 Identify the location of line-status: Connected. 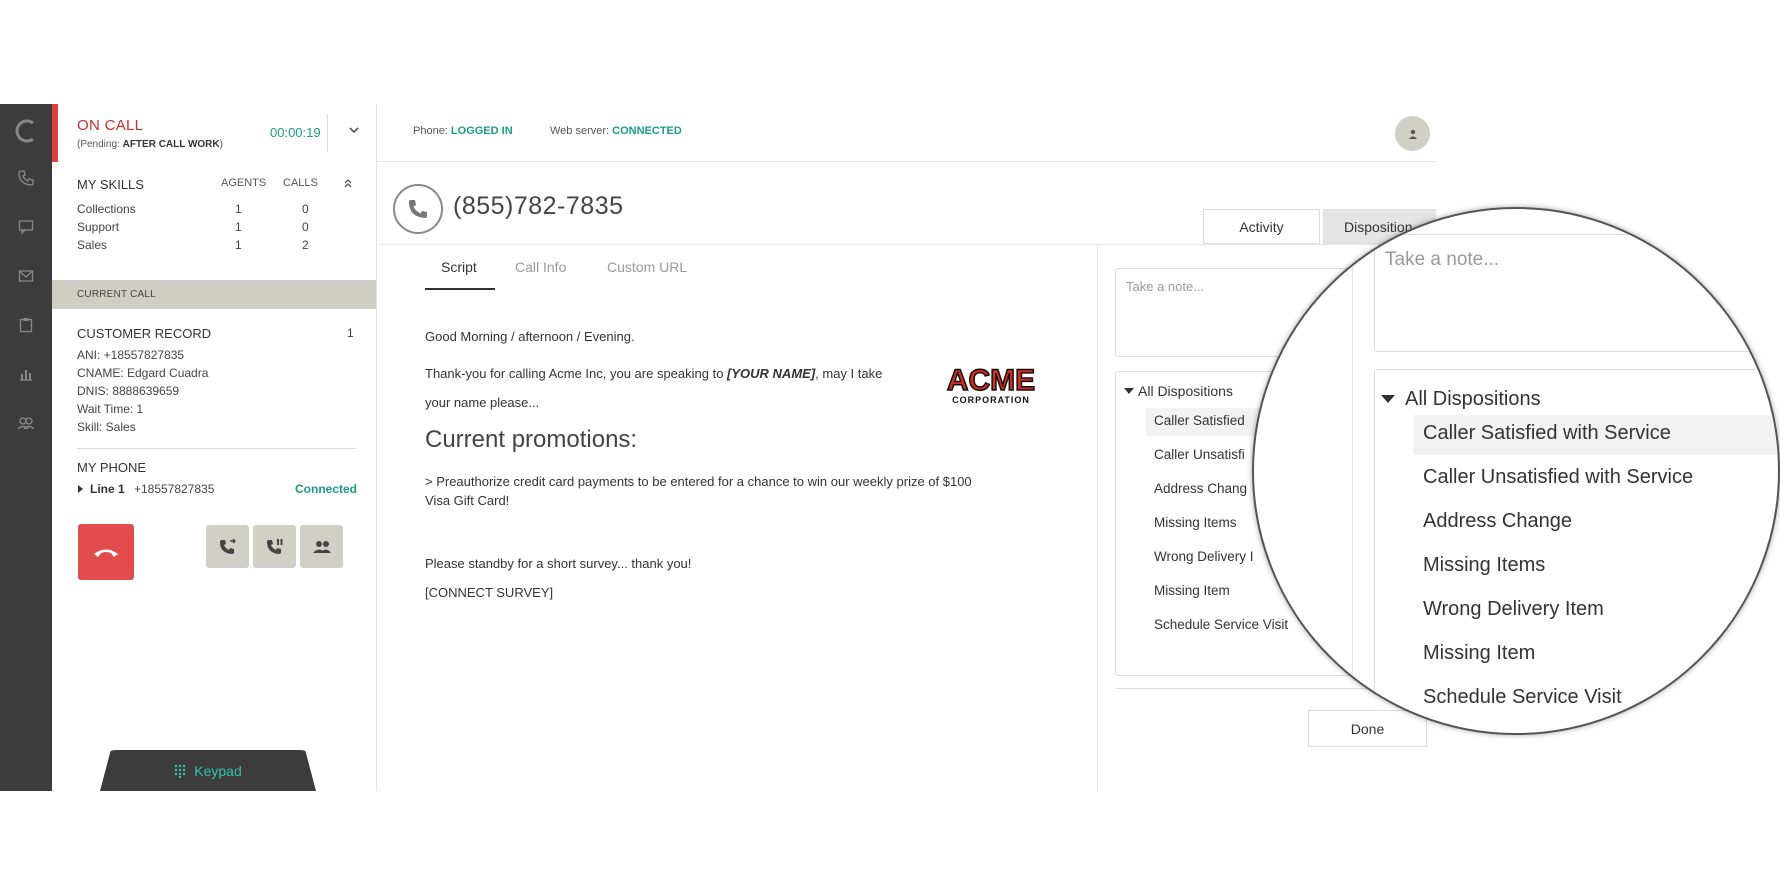
(326, 489).